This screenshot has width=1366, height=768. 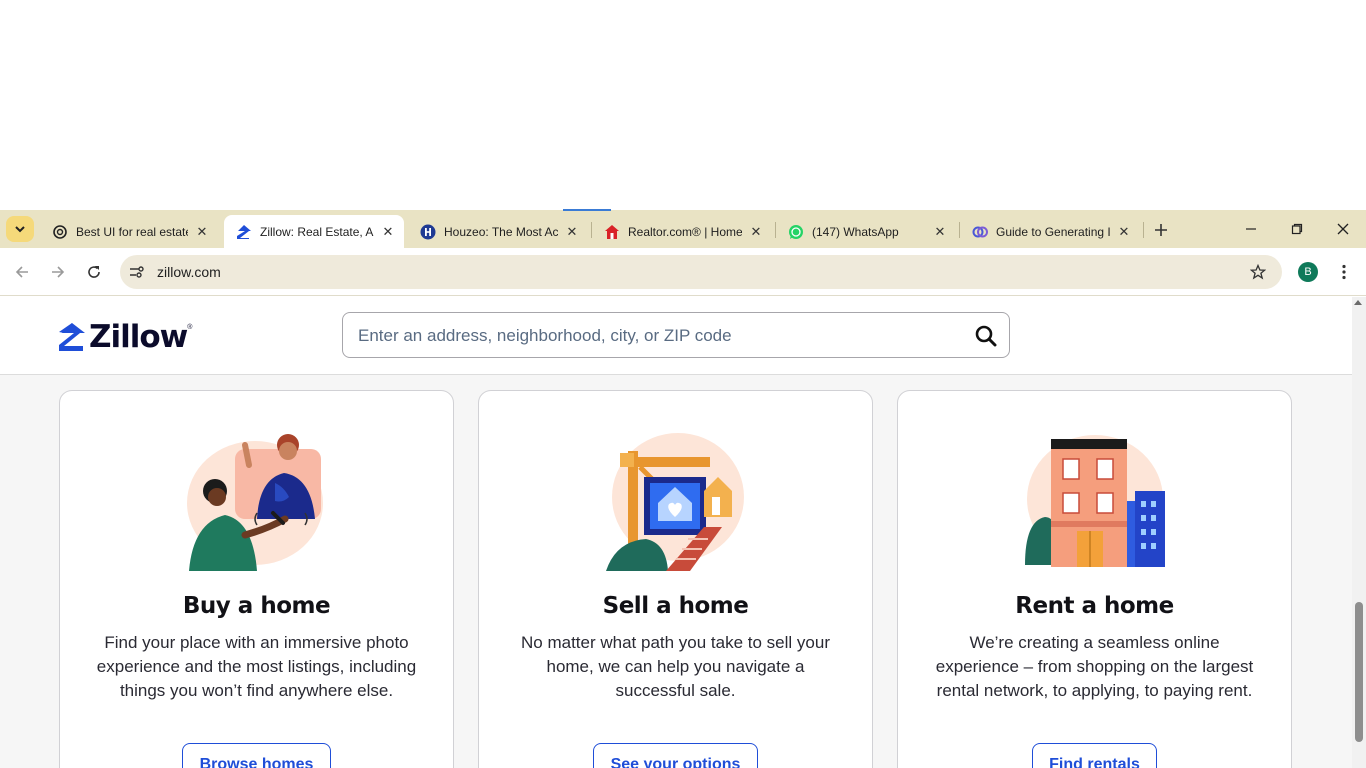 What do you see at coordinates (138, 337) in the screenshot?
I see `zillow-logo-text: Zillow` at bounding box center [138, 337].